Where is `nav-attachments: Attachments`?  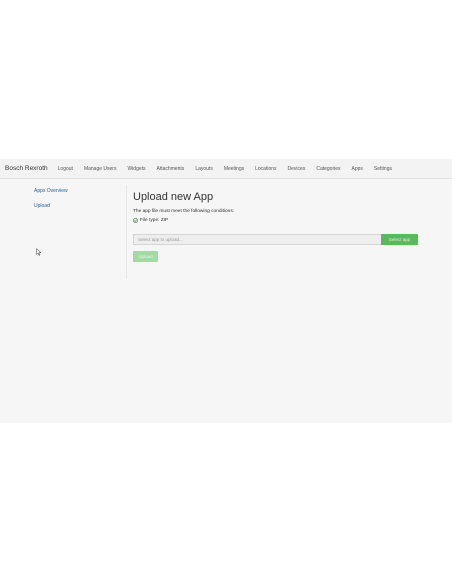
nav-attachments: Attachments is located at coordinates (171, 169).